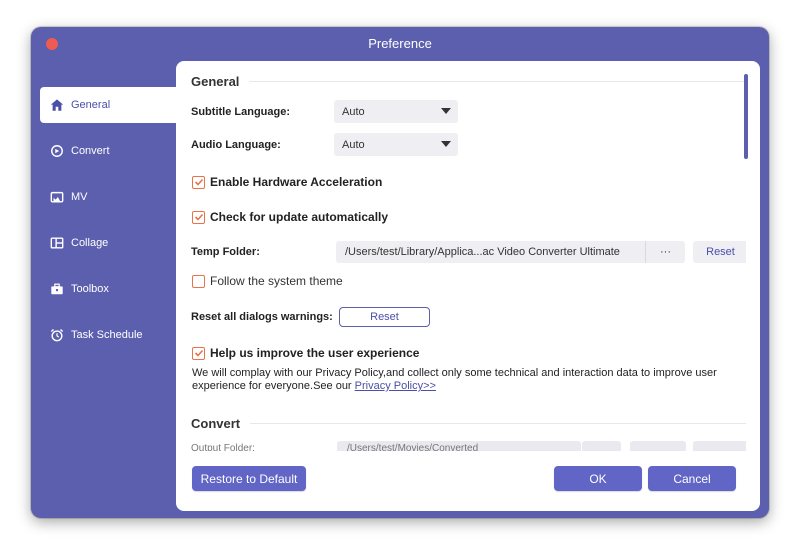 This screenshot has width=800, height=553. I want to click on hardware-acceleration-checkbox, so click(198, 182).